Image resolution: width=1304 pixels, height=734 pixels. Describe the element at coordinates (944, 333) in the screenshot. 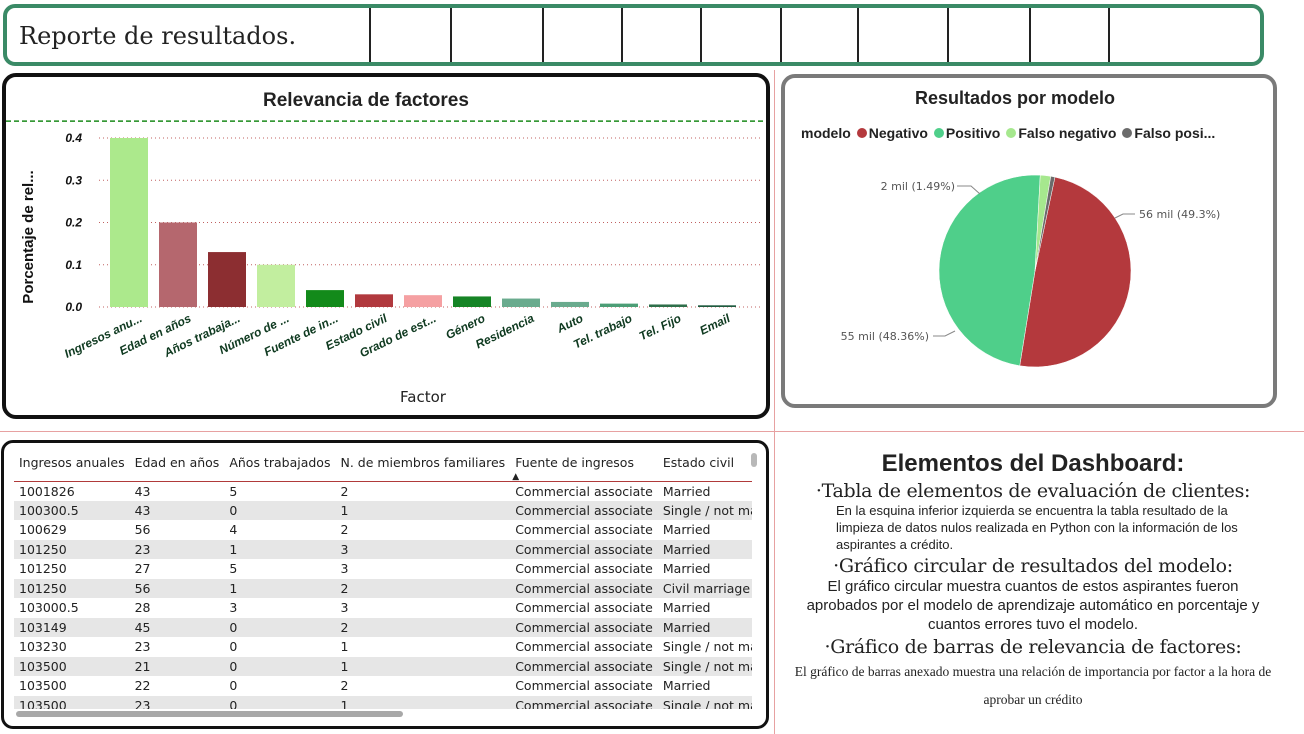

I see `pie-leader-line` at that location.